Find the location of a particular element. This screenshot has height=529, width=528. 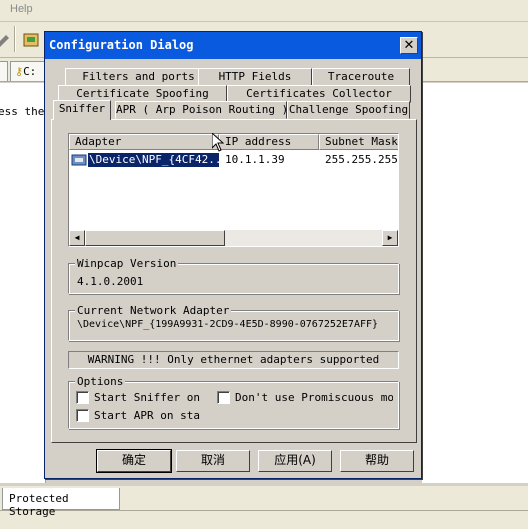

horizontal-scrollbar: ◀ ▶ is located at coordinates (233, 238).